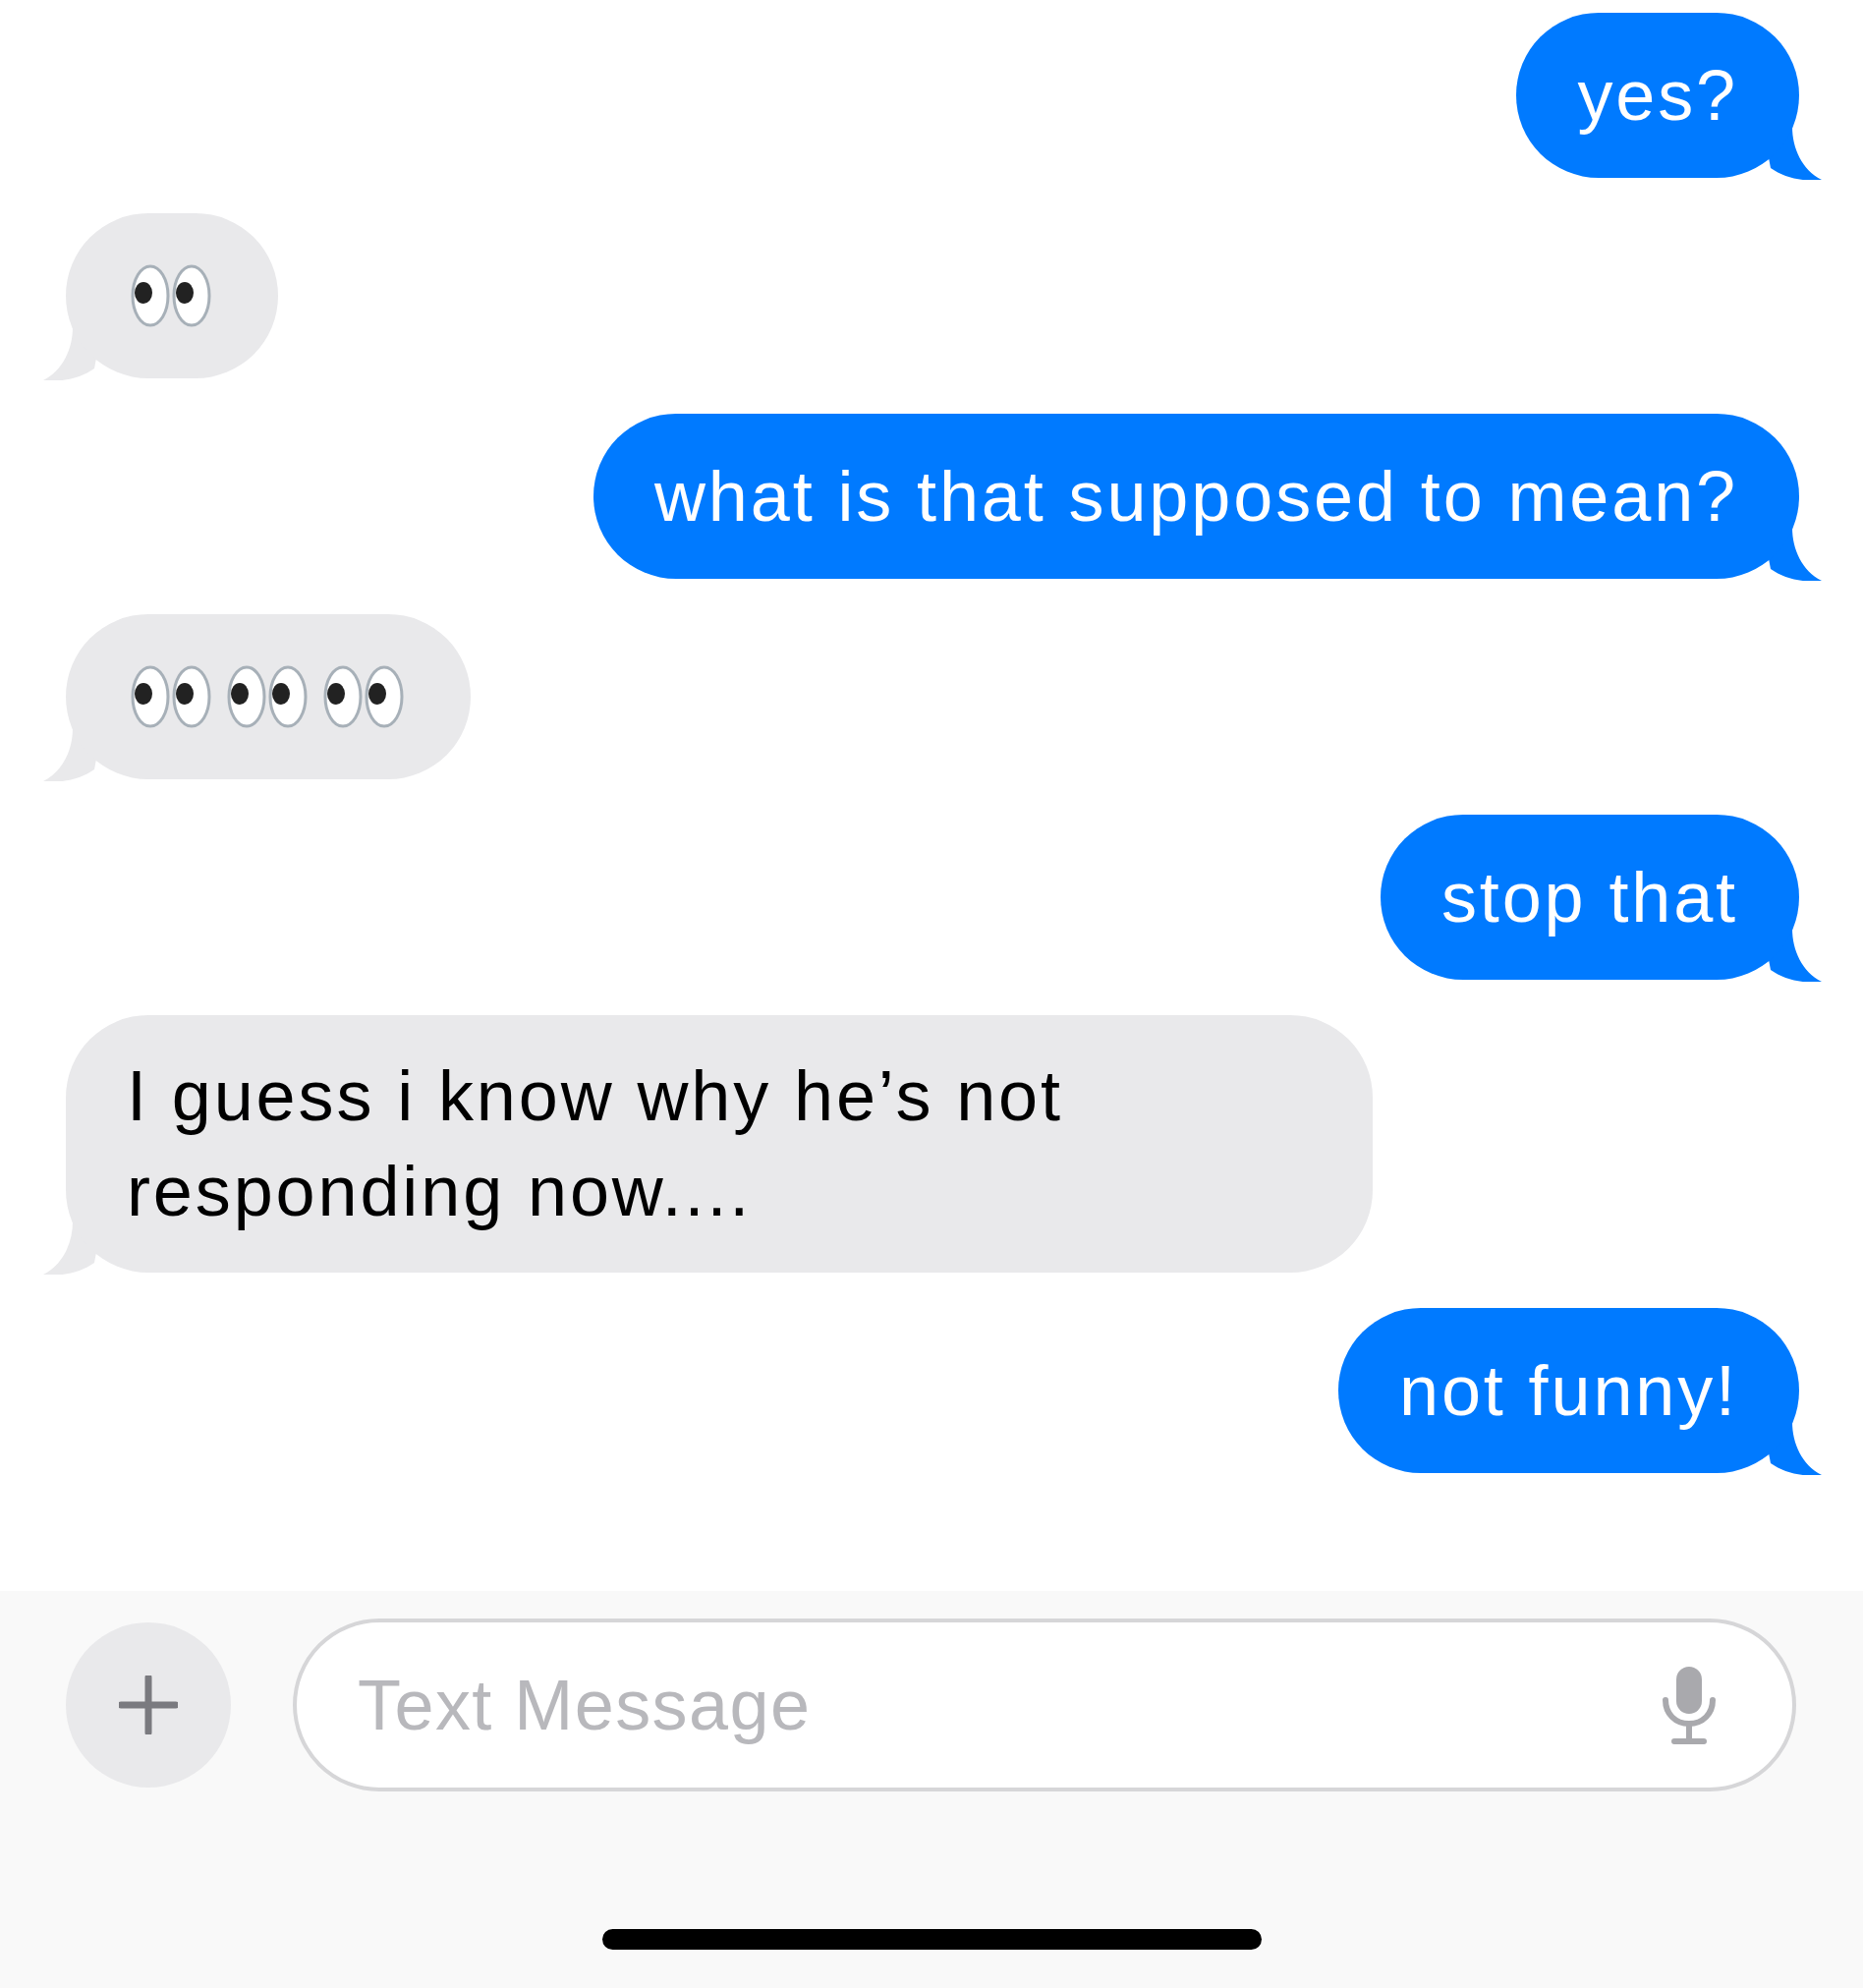  I want to click on message-field: Text Message, so click(1044, 1705).